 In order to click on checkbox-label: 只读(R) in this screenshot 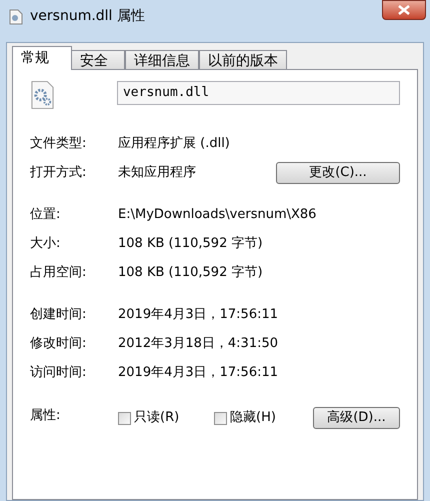, I will do `click(157, 418)`.